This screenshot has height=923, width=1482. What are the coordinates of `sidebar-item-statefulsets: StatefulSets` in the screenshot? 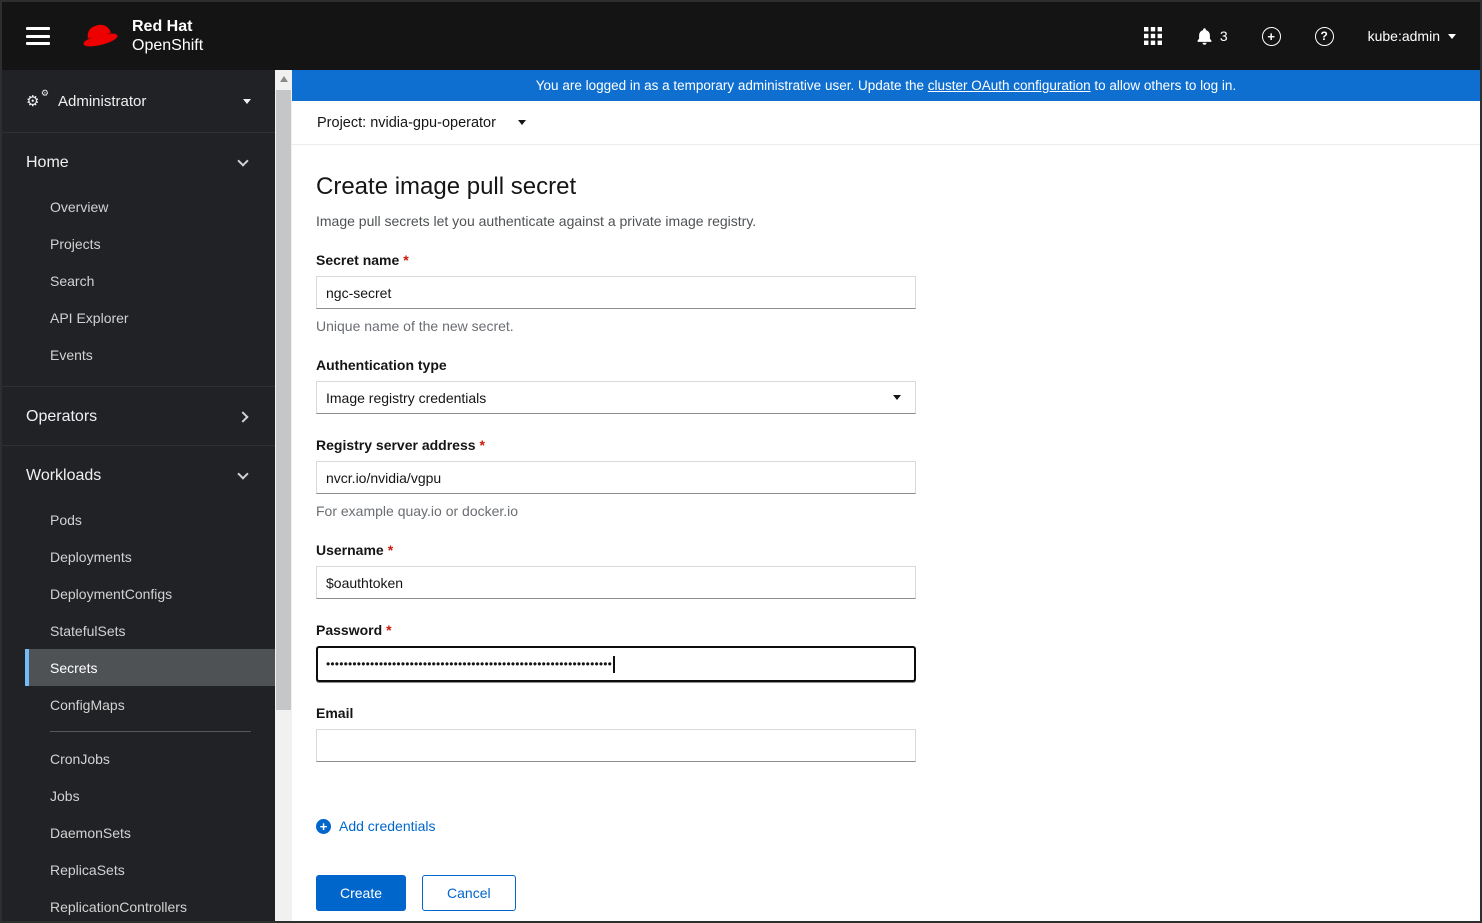 It's located at (150, 630).